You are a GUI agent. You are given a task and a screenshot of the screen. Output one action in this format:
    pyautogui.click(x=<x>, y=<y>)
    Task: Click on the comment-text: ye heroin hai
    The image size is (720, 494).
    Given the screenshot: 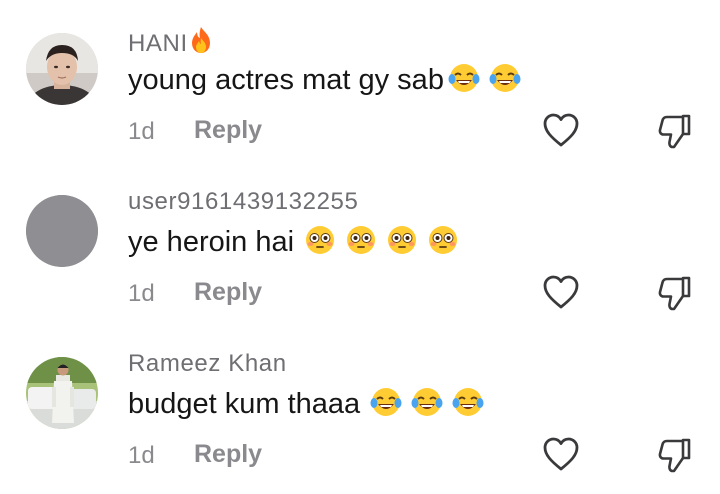 What is the action you would take?
    pyautogui.click(x=294, y=244)
    